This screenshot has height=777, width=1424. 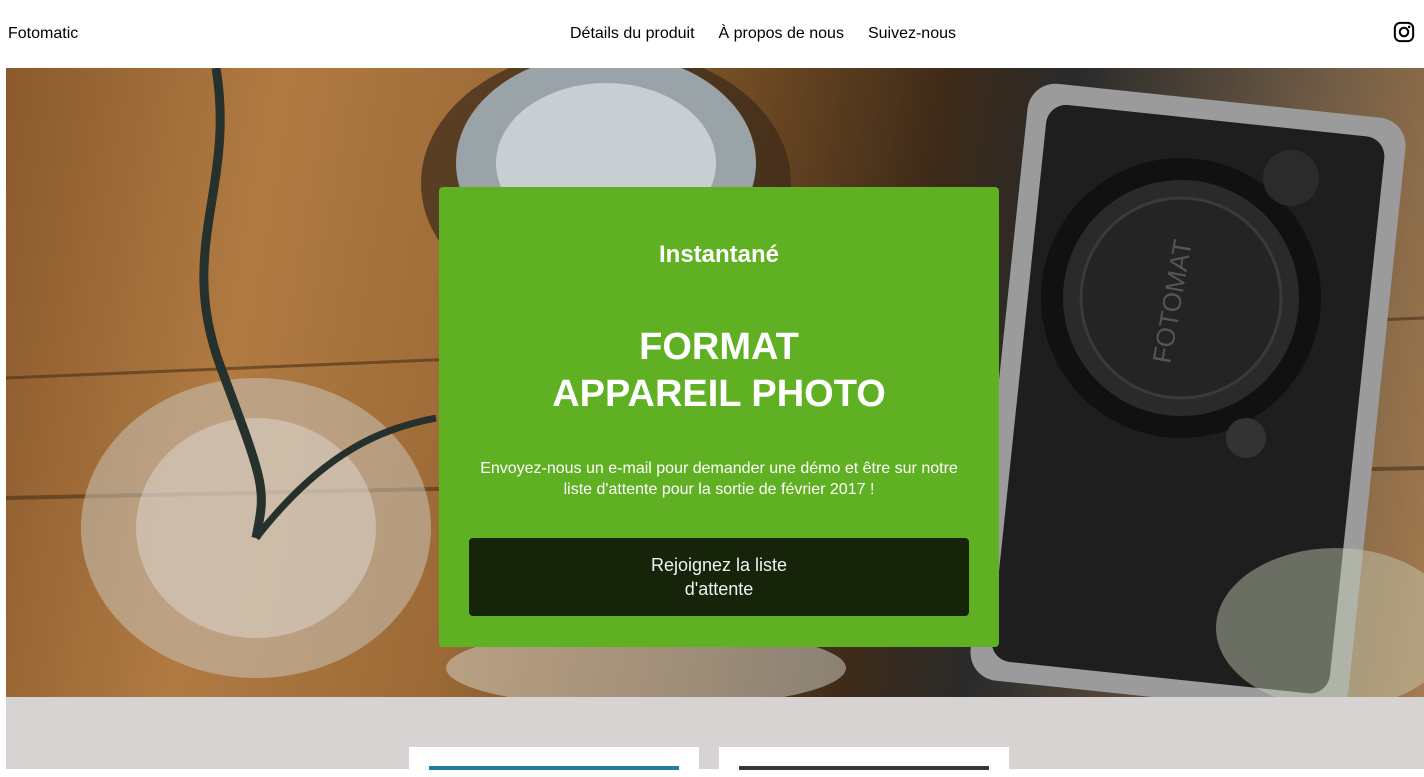 I want to click on join-waitlist-label: Rejoignez la liste d'attente, so click(x=719, y=577).